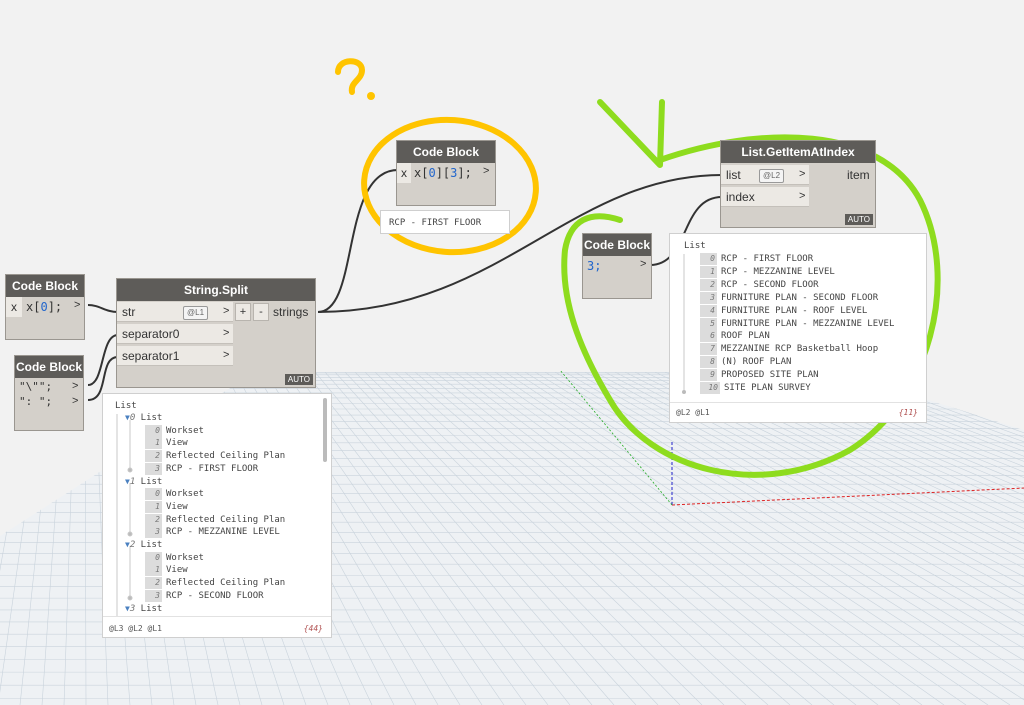 Image resolution: width=1024 pixels, height=705 pixels. I want to click on list-count: {44}, so click(313, 628).